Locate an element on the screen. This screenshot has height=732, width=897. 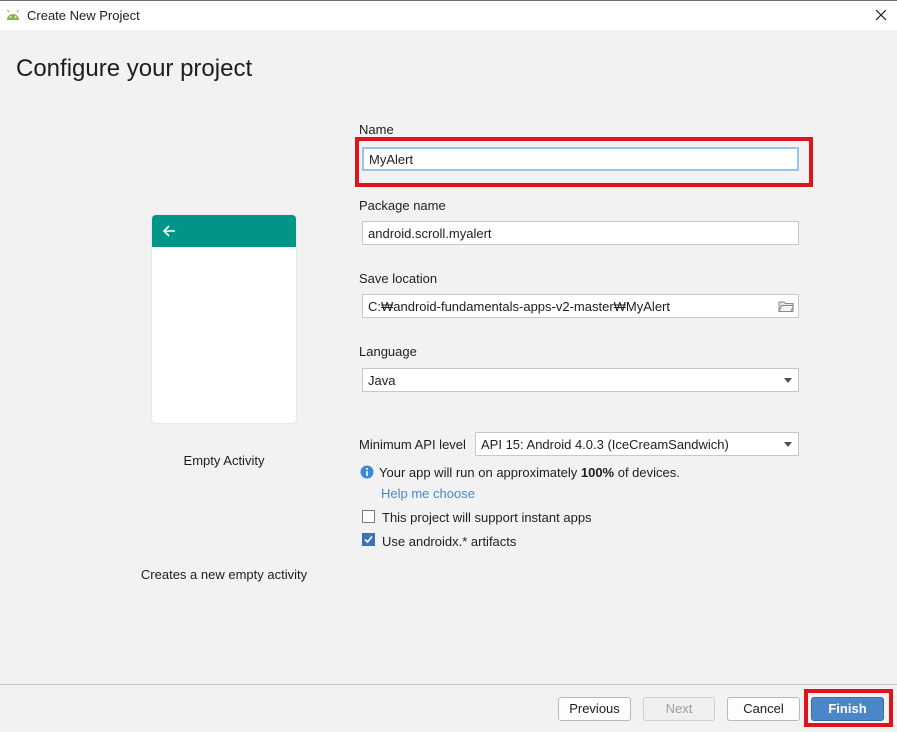
name-label: Name is located at coordinates (376, 129).